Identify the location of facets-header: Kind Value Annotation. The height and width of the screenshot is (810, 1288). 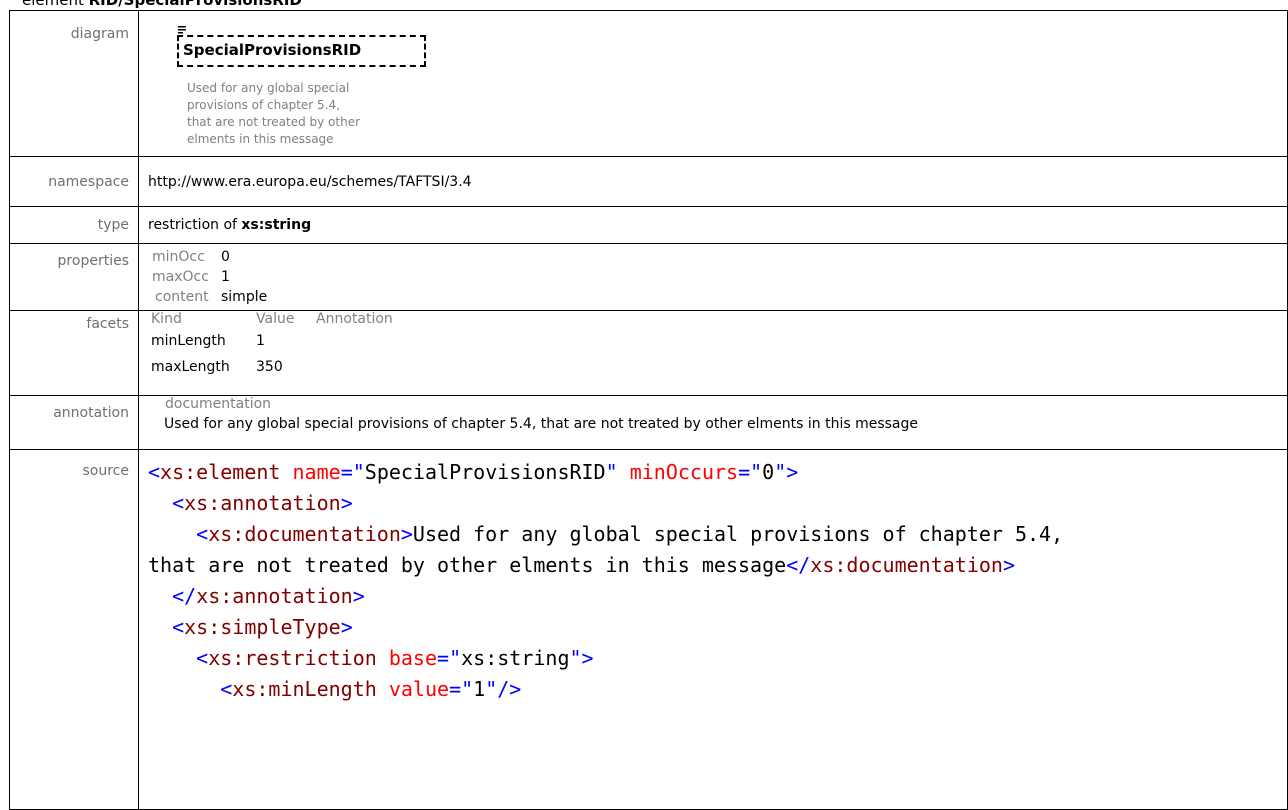
(719, 319).